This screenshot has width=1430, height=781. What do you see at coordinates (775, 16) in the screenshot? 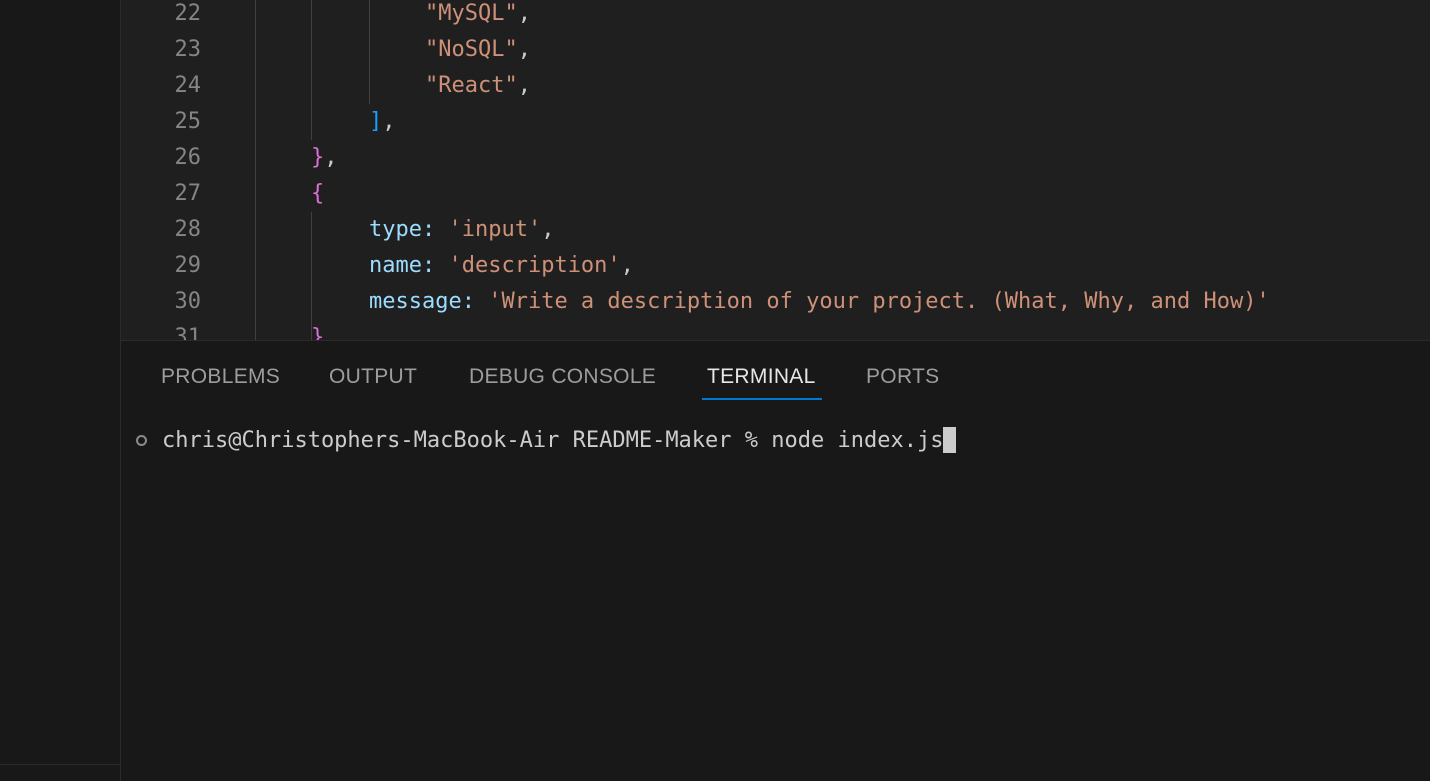
I see `code-line: 22 "MySQL",` at bounding box center [775, 16].